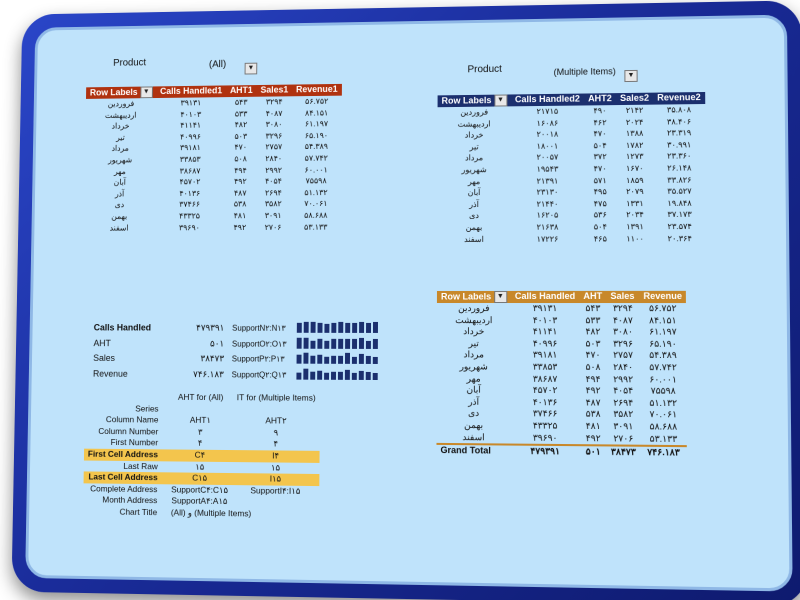  Describe the element at coordinates (474, 204) in the screenshot. I see `row-label: آذر` at that location.